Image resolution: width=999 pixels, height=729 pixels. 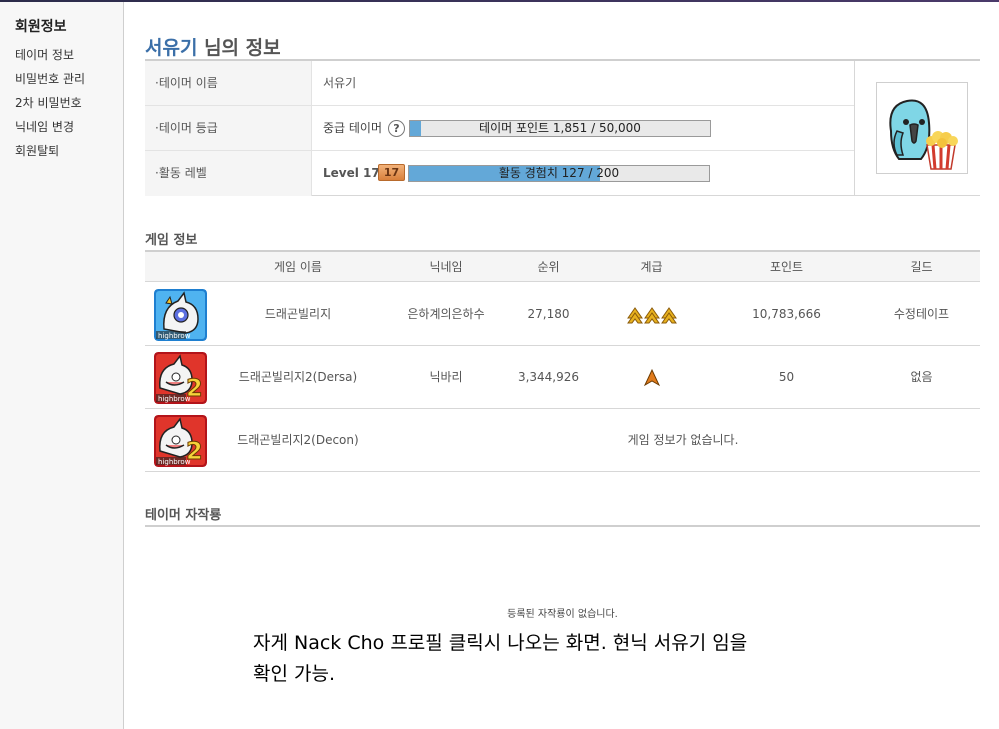 I want to click on activity-exp-bar: 활동 경험치 127 / 200, so click(x=559, y=173).